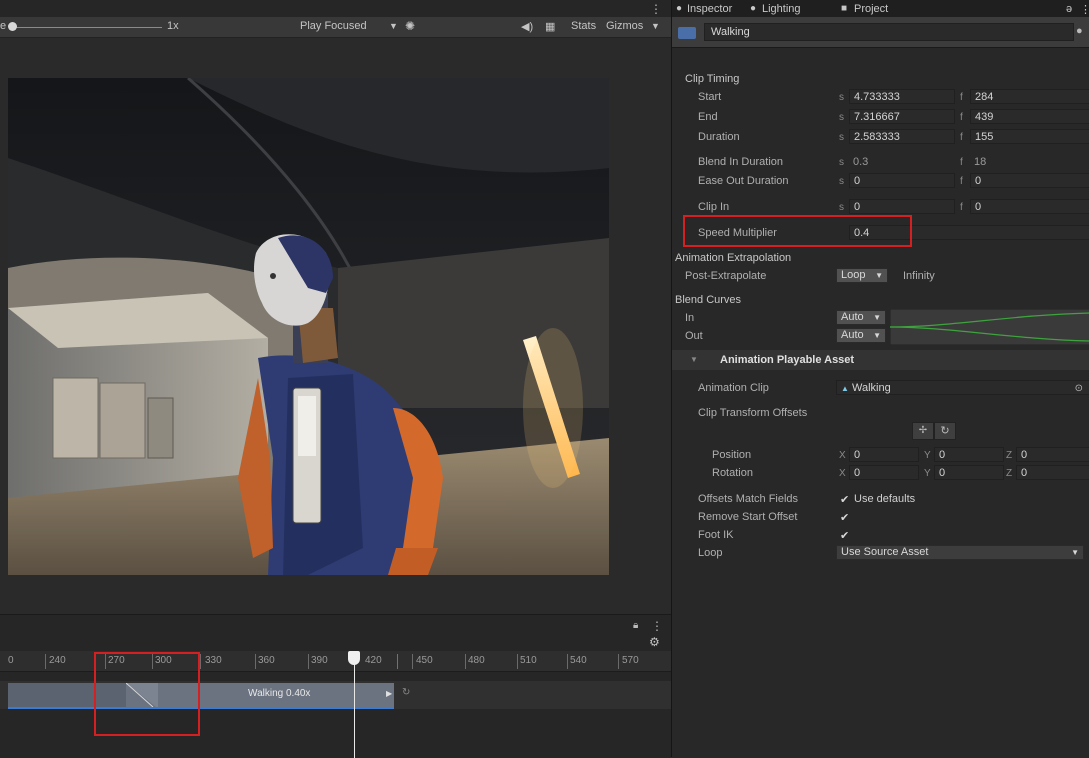 Image resolution: width=1089 pixels, height=758 pixels. What do you see at coordinates (753, 8) in the screenshot?
I see `bulb-icon: ●` at bounding box center [753, 8].